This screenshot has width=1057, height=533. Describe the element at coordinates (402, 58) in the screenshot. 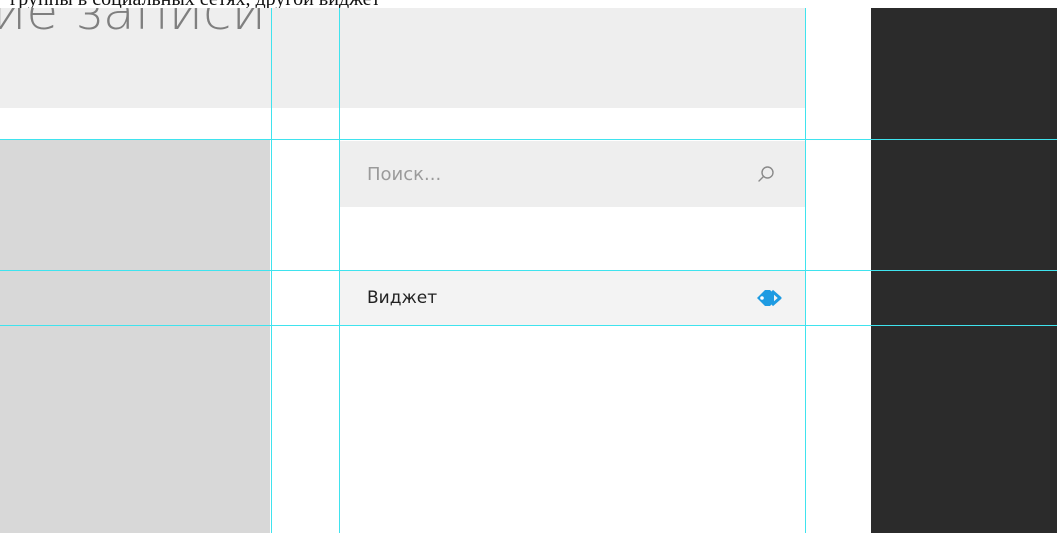

I see `heading-band: ие записи` at that location.